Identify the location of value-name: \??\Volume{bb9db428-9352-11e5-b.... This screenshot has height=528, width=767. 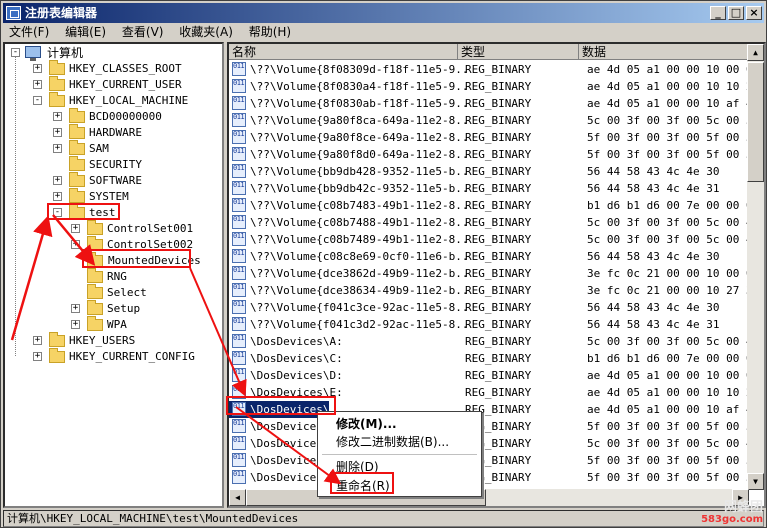
(358, 171).